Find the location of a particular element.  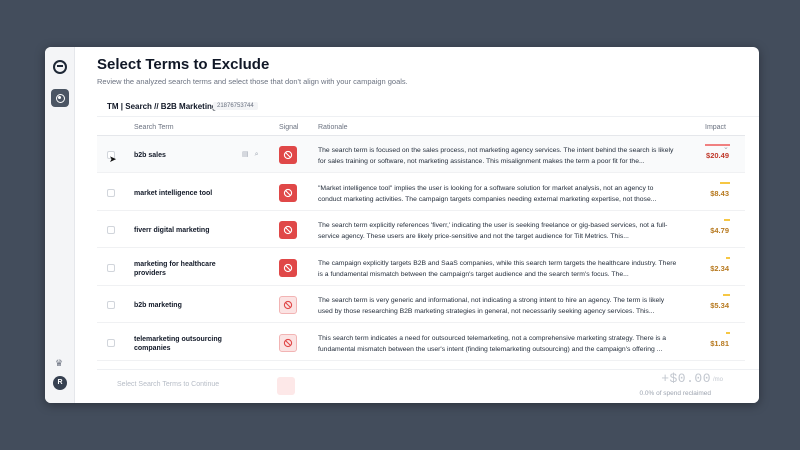

divider is located at coordinates (428, 116).